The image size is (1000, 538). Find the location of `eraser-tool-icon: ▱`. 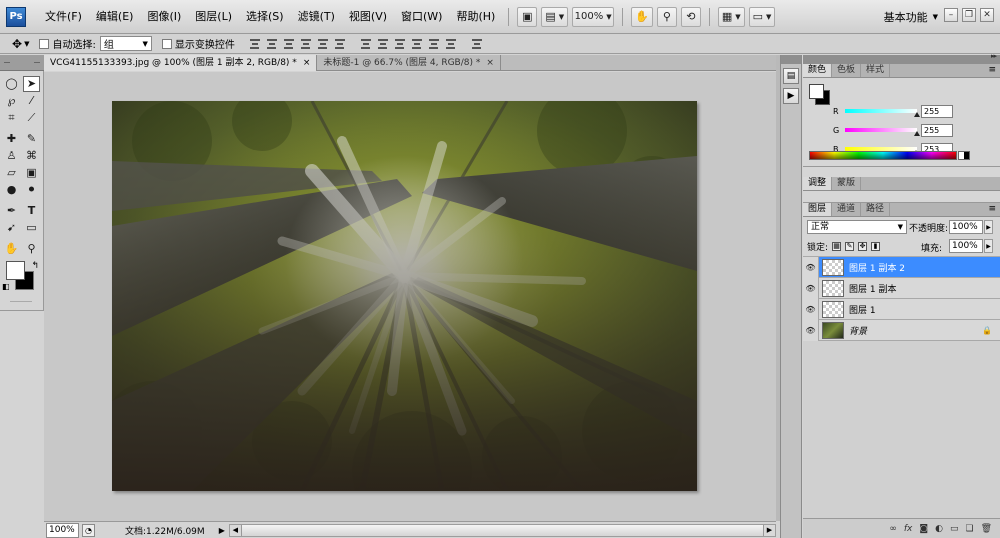

eraser-tool-icon: ▱ is located at coordinates (11, 173).